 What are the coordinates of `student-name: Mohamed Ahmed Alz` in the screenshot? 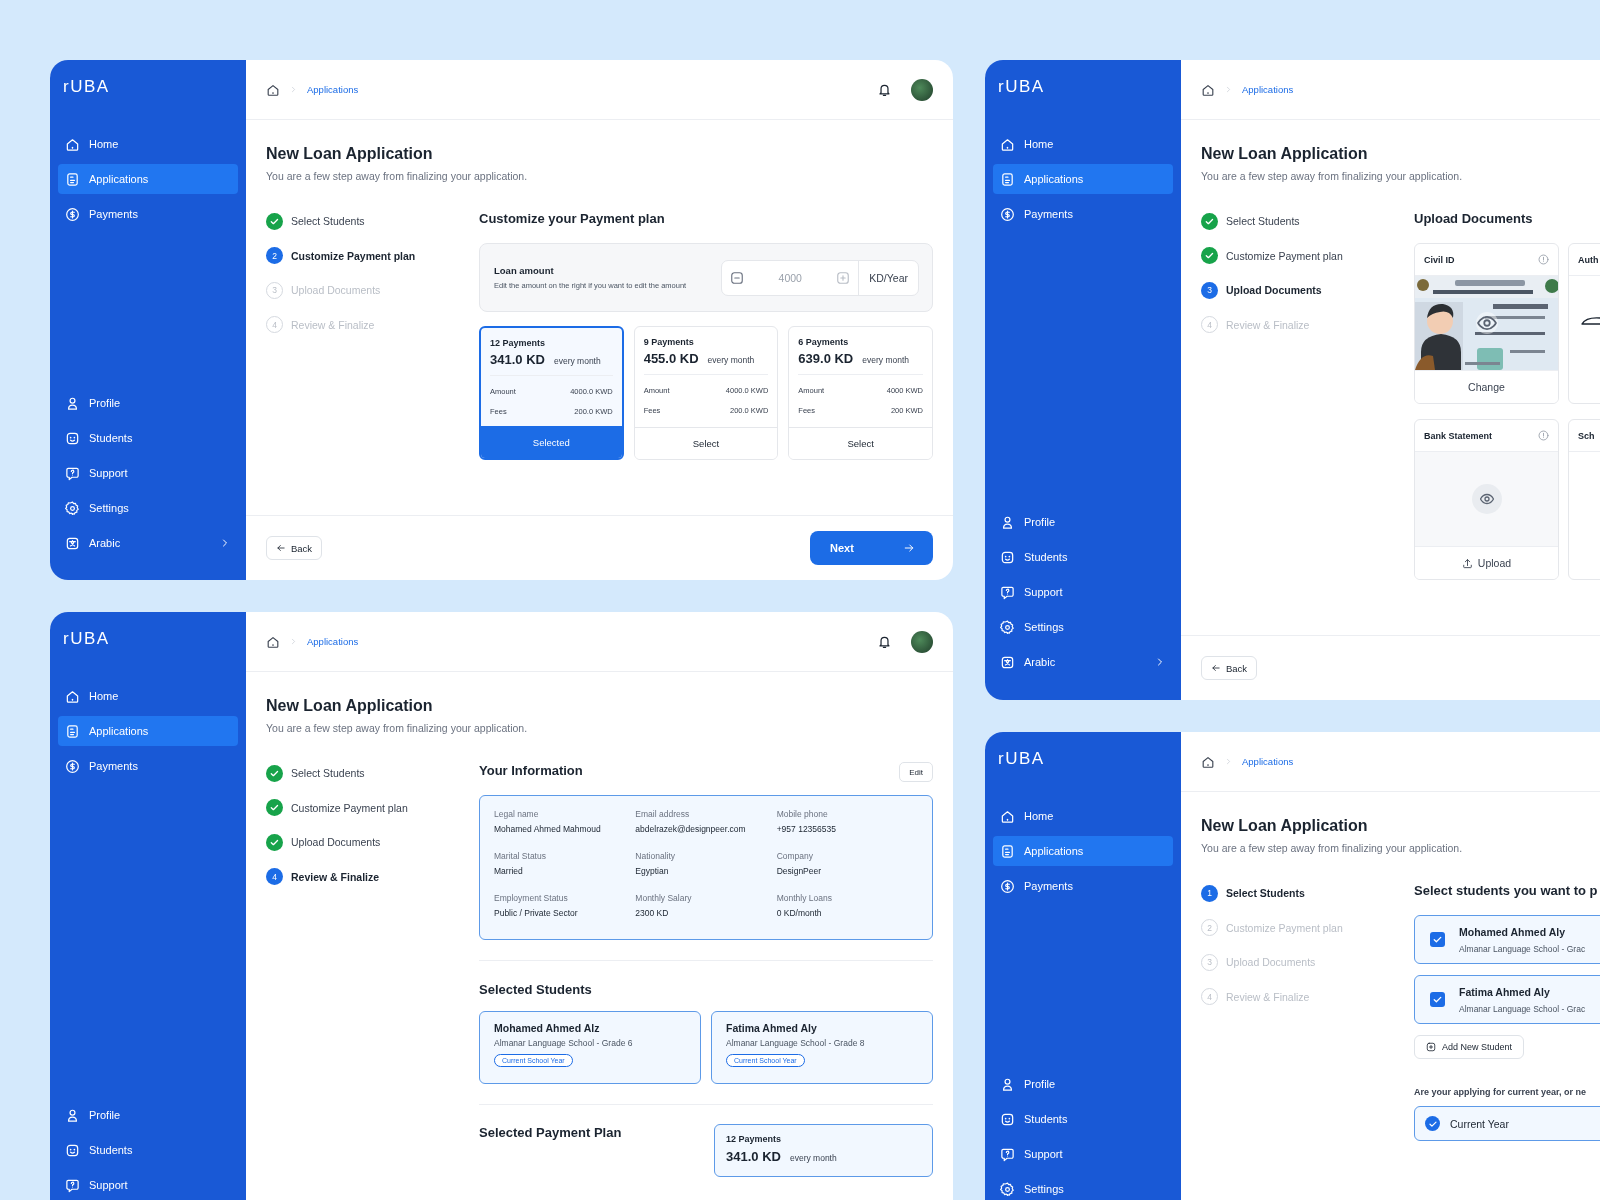 It's located at (547, 1028).